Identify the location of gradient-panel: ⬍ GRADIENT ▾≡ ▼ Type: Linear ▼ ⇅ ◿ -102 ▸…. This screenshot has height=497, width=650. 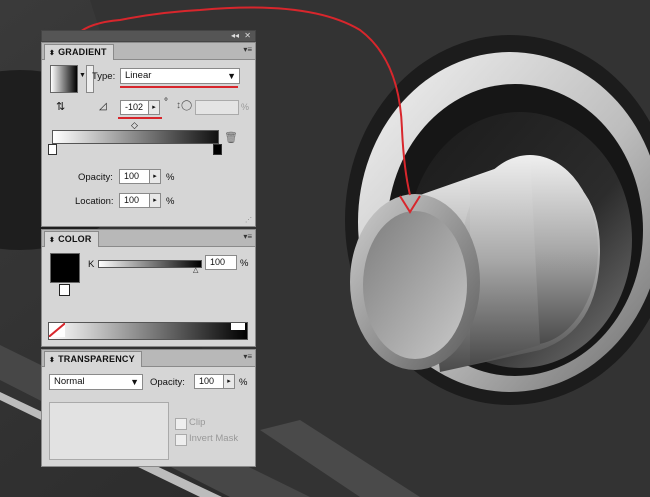
(148, 134).